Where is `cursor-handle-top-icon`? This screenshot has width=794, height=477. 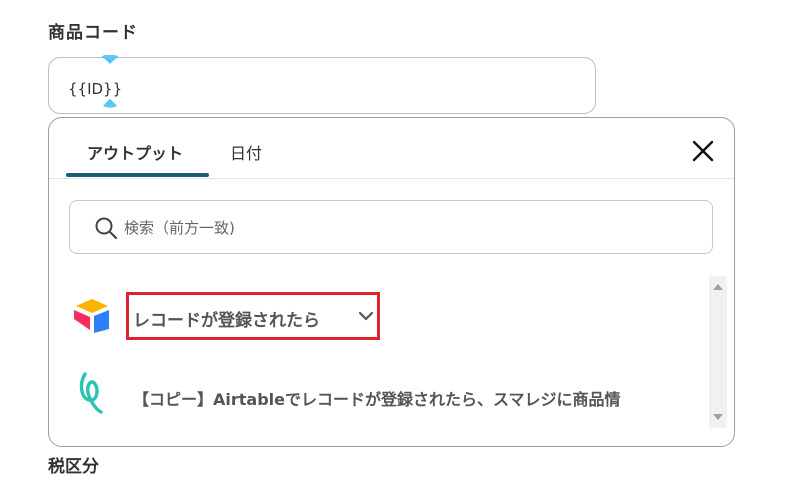
cursor-handle-top-icon is located at coordinates (110, 60).